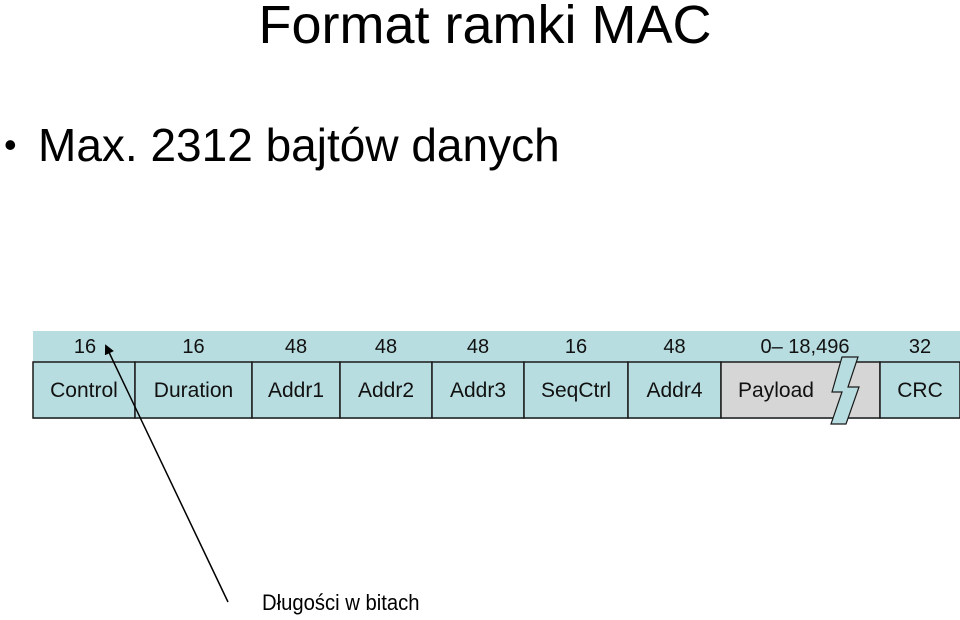  Describe the element at coordinates (674, 390) in the screenshot. I see `field-addr4-label: Addr4` at that location.